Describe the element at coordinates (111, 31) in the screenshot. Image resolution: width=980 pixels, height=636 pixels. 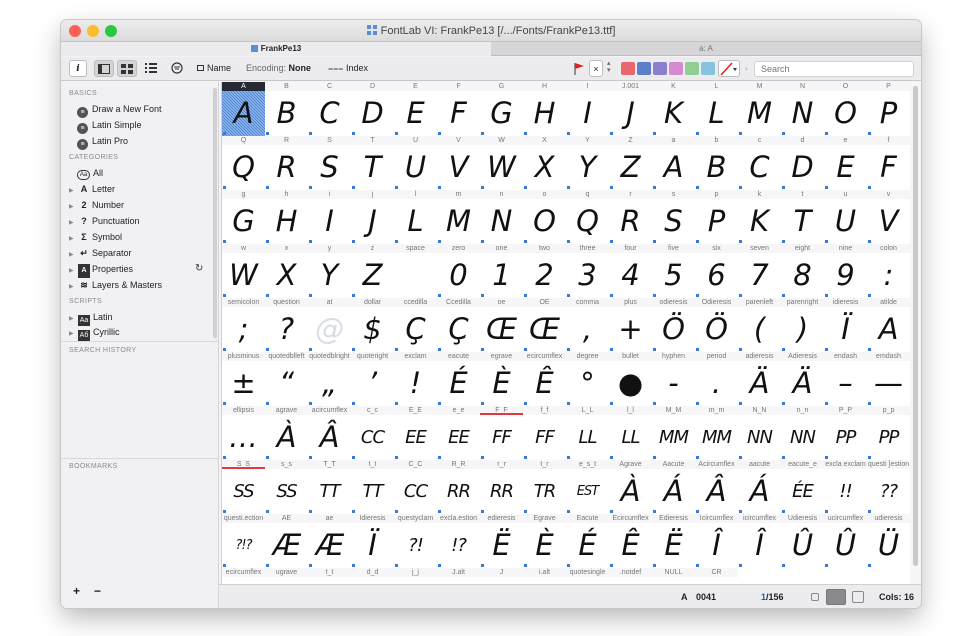
I see `zoom-window-button` at that location.